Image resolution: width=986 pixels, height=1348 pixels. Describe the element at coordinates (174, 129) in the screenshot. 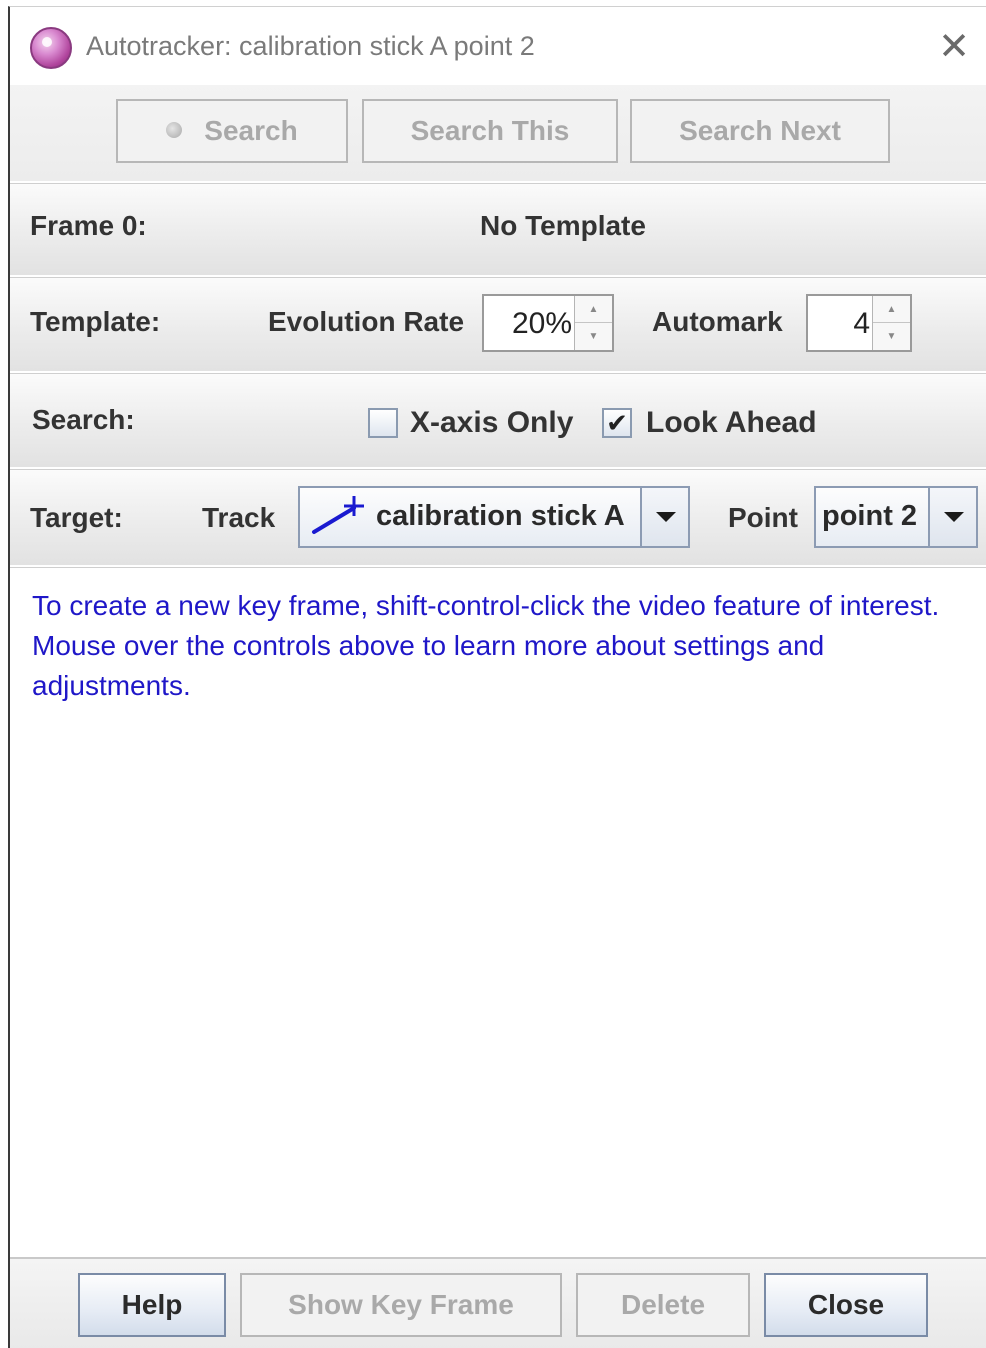

I see `search-dot-icon` at that location.